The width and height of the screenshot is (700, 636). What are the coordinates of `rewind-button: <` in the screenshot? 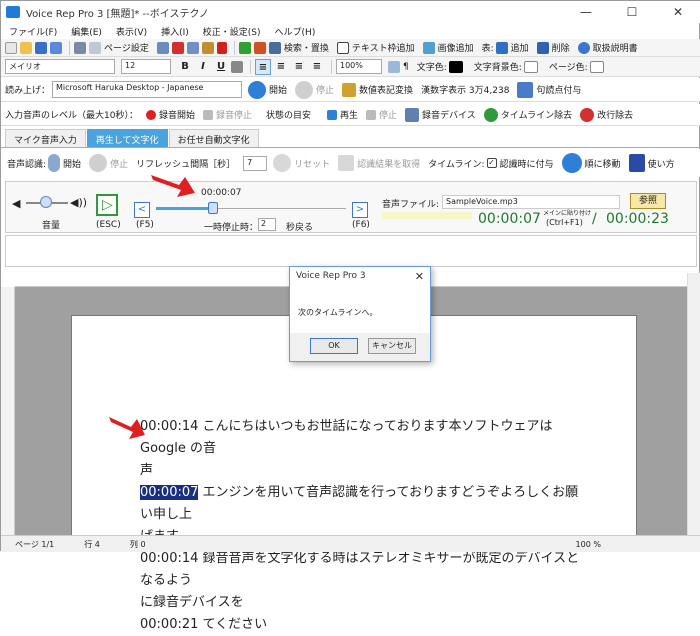 It's located at (142, 210).